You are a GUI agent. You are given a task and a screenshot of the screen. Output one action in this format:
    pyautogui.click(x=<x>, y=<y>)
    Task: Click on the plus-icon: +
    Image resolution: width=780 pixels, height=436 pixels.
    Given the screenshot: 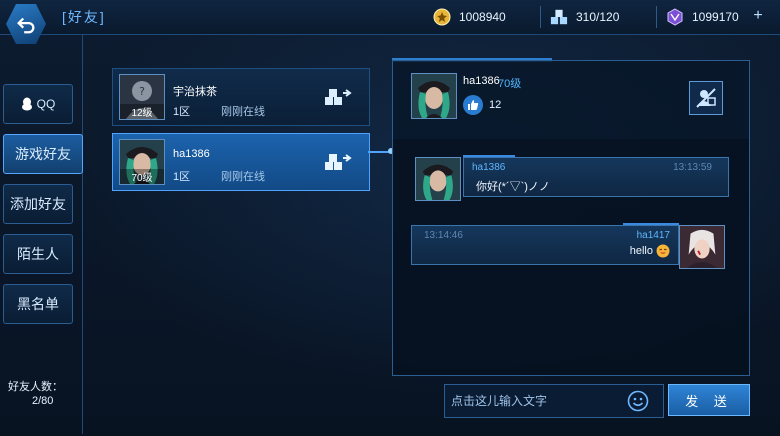 What is the action you would take?
    pyautogui.click(x=758, y=15)
    